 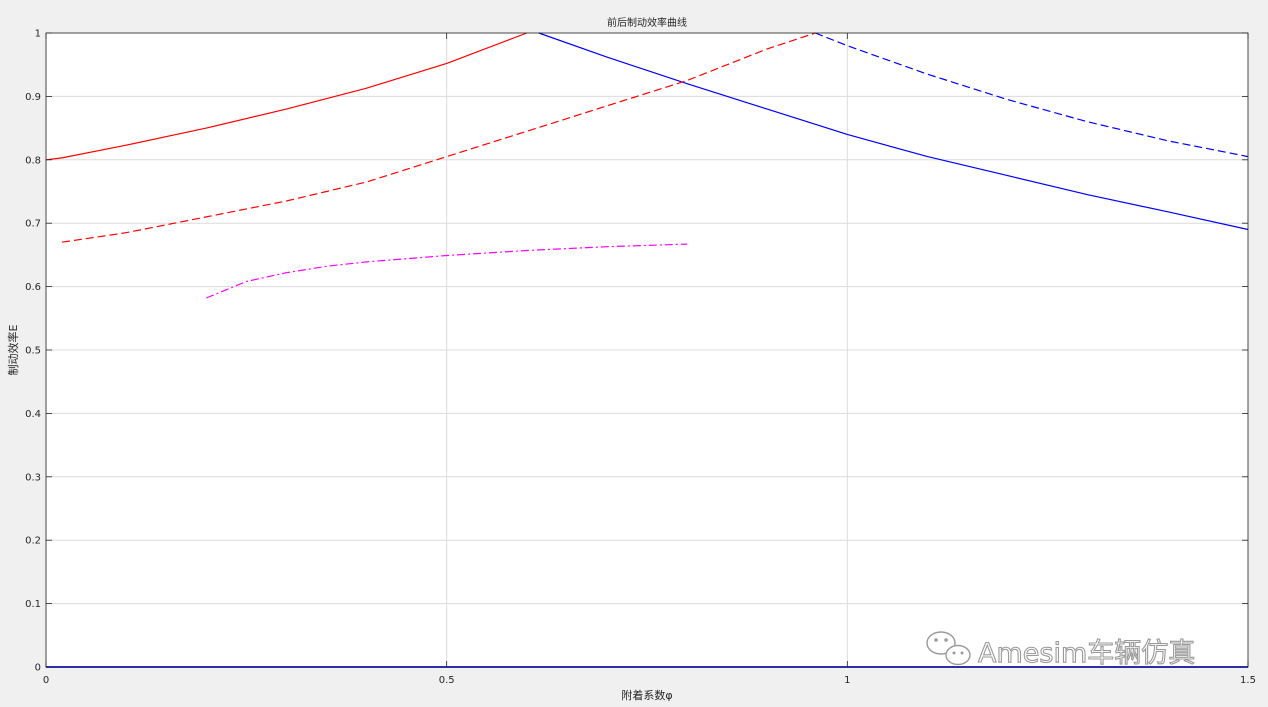 I want to click on y-tick-label: 0.8, so click(x=33, y=160).